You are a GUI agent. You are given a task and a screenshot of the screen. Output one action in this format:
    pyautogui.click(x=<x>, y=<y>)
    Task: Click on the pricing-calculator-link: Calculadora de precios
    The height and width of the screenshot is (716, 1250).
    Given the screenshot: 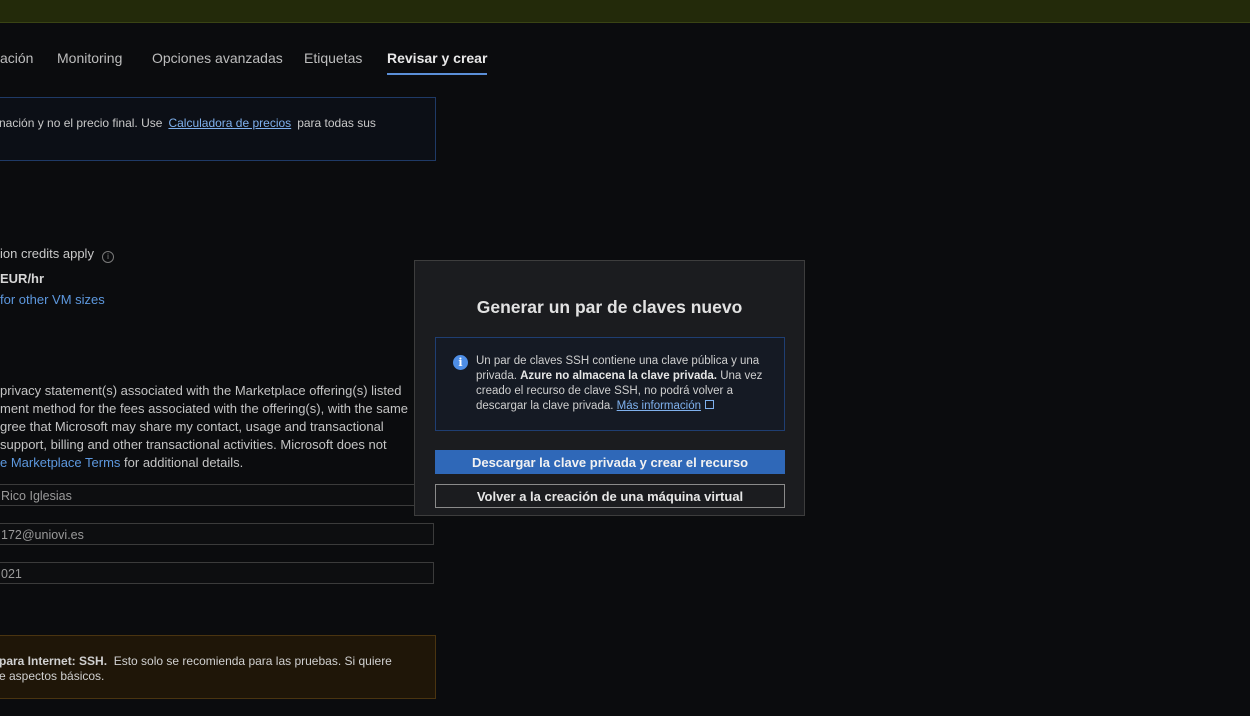 What is the action you would take?
    pyautogui.click(x=229, y=123)
    